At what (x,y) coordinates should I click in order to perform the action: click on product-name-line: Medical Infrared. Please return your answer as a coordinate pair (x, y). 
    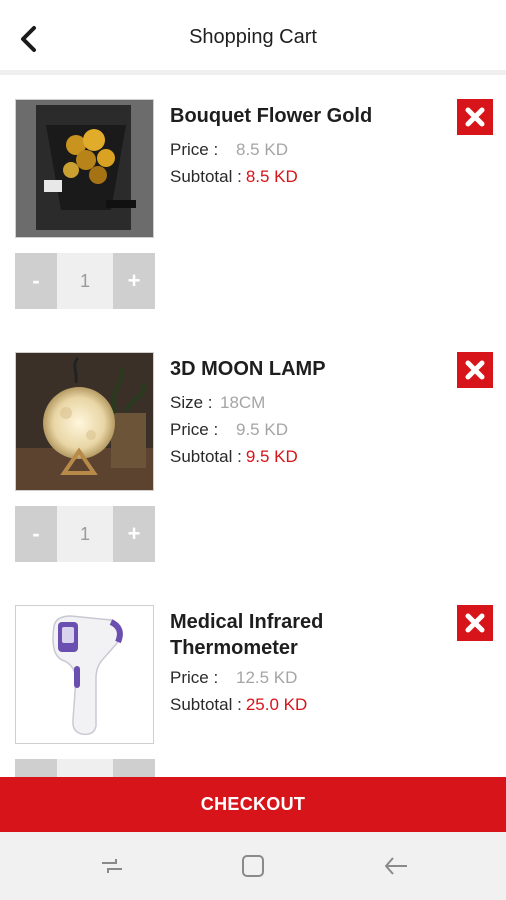
    Looking at the image, I should click on (247, 622).